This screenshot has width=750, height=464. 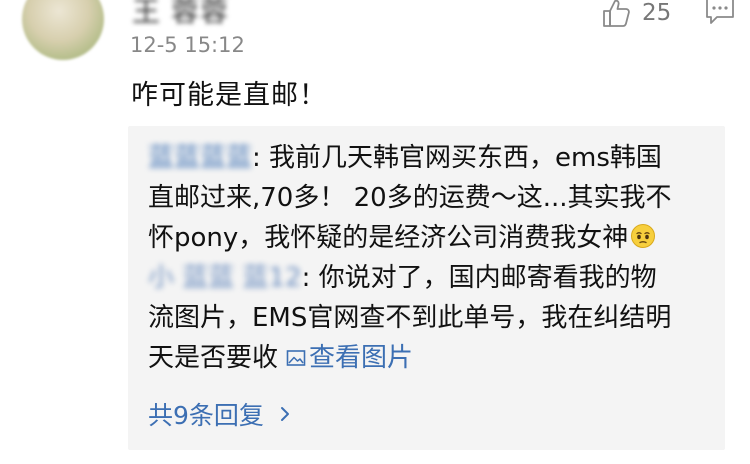 I want to click on reply-text-line: 怀pony，我怀疑的是经济公司消费我女神, so click(x=388, y=238).